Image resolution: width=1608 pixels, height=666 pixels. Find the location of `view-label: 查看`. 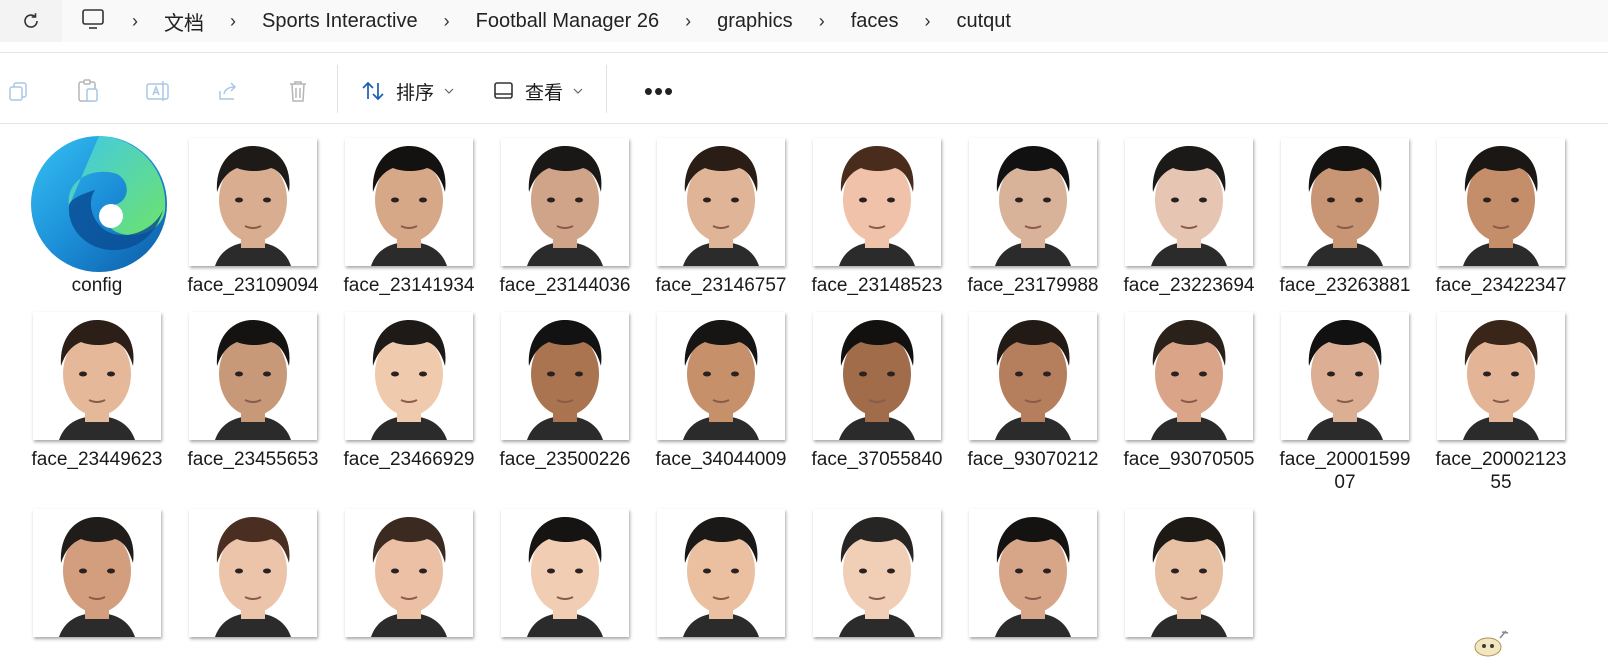

view-label: 查看 is located at coordinates (544, 93).